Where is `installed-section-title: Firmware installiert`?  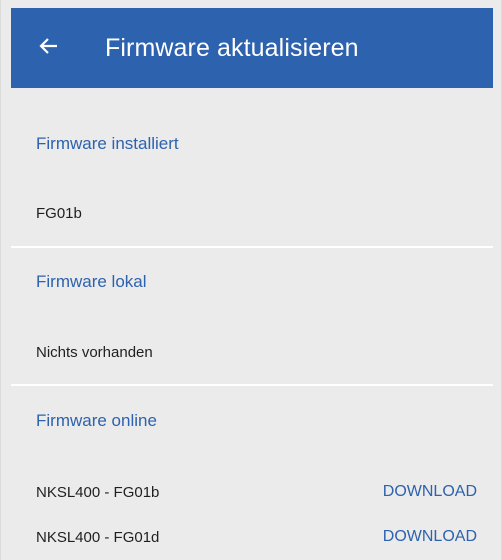
installed-section-title: Firmware installiert is located at coordinates (107, 143).